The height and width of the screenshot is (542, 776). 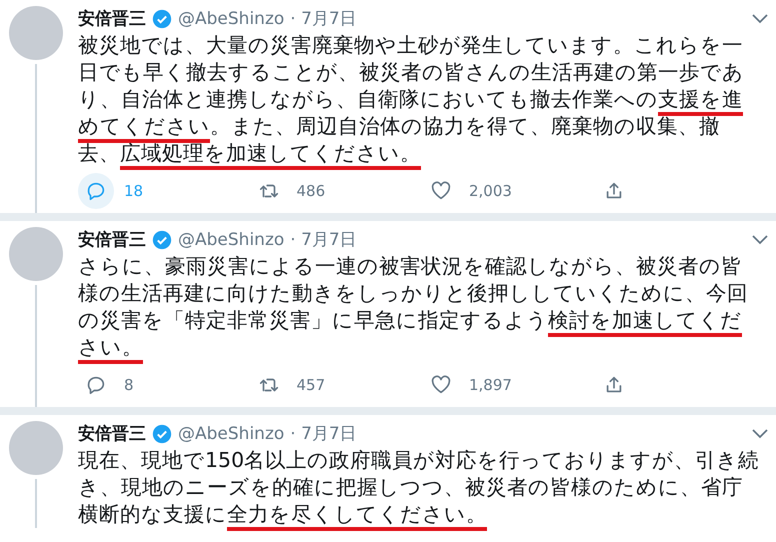 What do you see at coordinates (96, 191) in the screenshot?
I see `reply-icon` at bounding box center [96, 191].